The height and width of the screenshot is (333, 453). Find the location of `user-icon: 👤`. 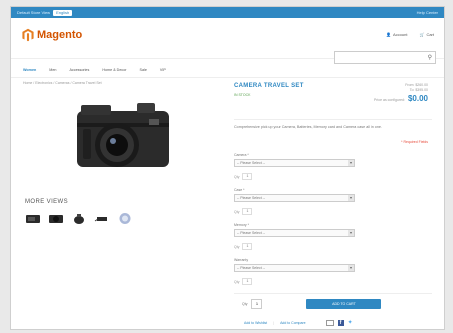

user-icon: 👤 is located at coordinates (388, 34).